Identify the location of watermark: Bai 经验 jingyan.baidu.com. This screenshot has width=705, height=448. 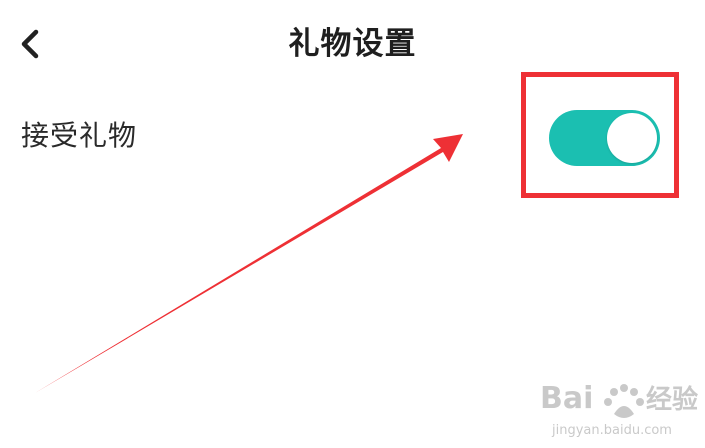
(618, 404).